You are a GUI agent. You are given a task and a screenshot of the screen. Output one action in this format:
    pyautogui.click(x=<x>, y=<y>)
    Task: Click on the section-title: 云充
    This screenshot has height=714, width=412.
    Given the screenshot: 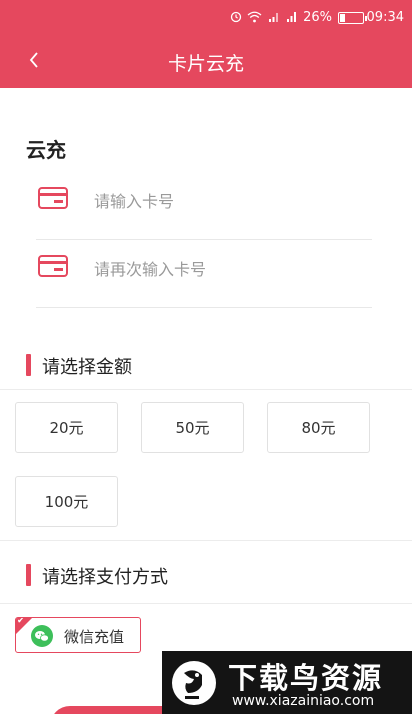 What is the action you would take?
    pyautogui.click(x=46, y=150)
    